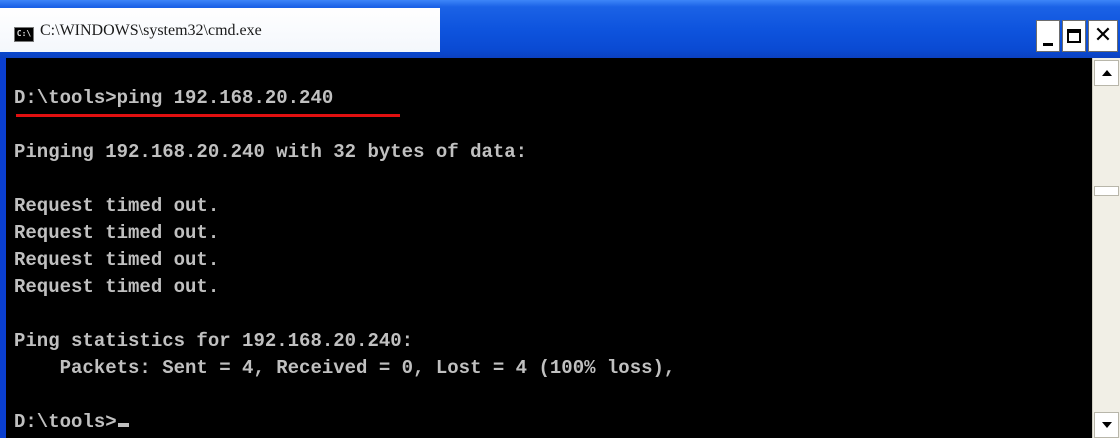  I want to click on minimize-icon, so click(1048, 44).